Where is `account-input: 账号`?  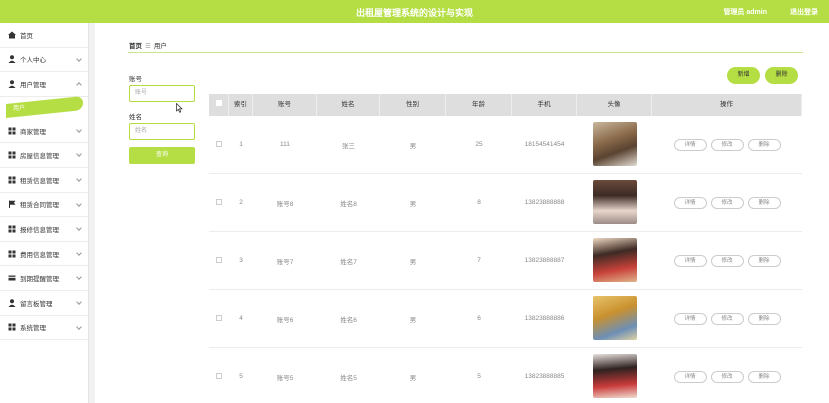 account-input: 账号 is located at coordinates (162, 93).